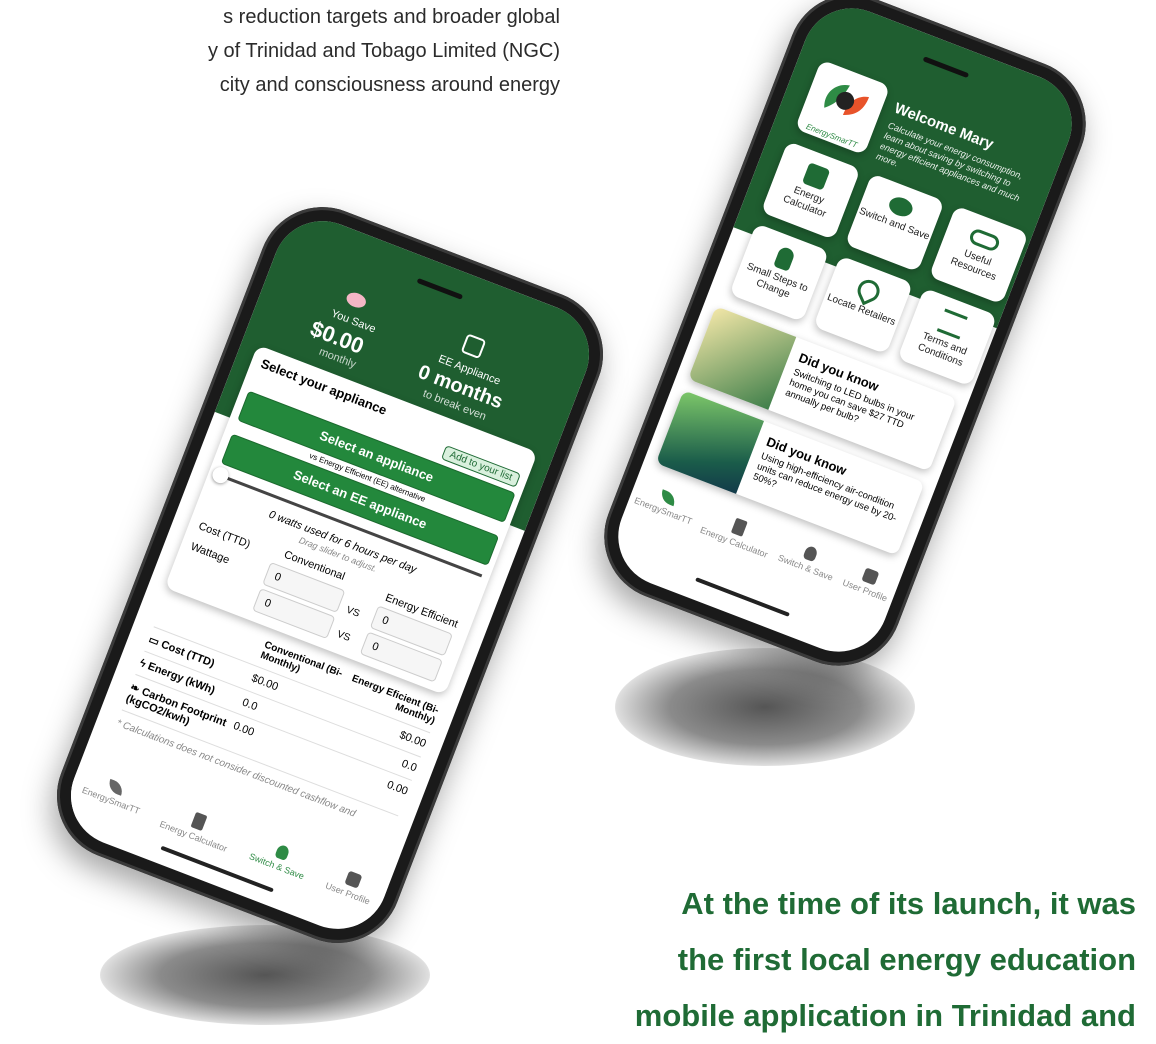 Image resolution: width=1156 pixels, height=1044 pixels. What do you see at coordinates (710, 442) in the screenshot?
I see `air-condition-image` at bounding box center [710, 442].